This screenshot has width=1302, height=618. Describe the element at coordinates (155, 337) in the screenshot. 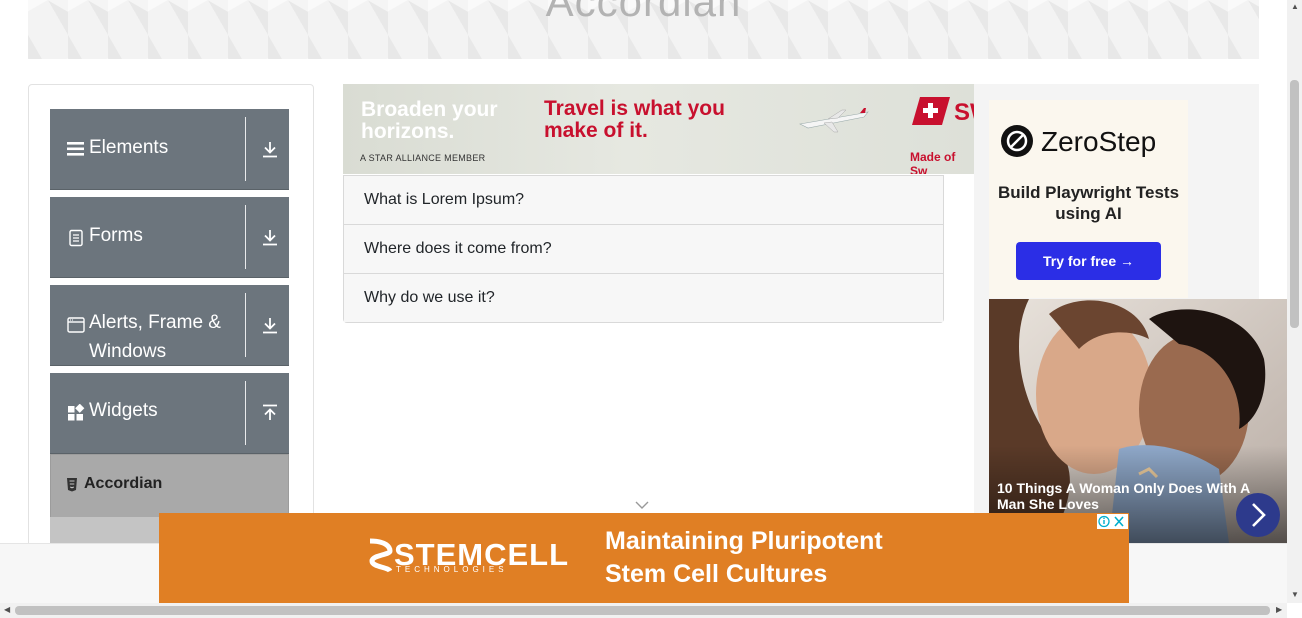

I see `sidebar-group-label: Alerts, Frame & Windows` at that location.